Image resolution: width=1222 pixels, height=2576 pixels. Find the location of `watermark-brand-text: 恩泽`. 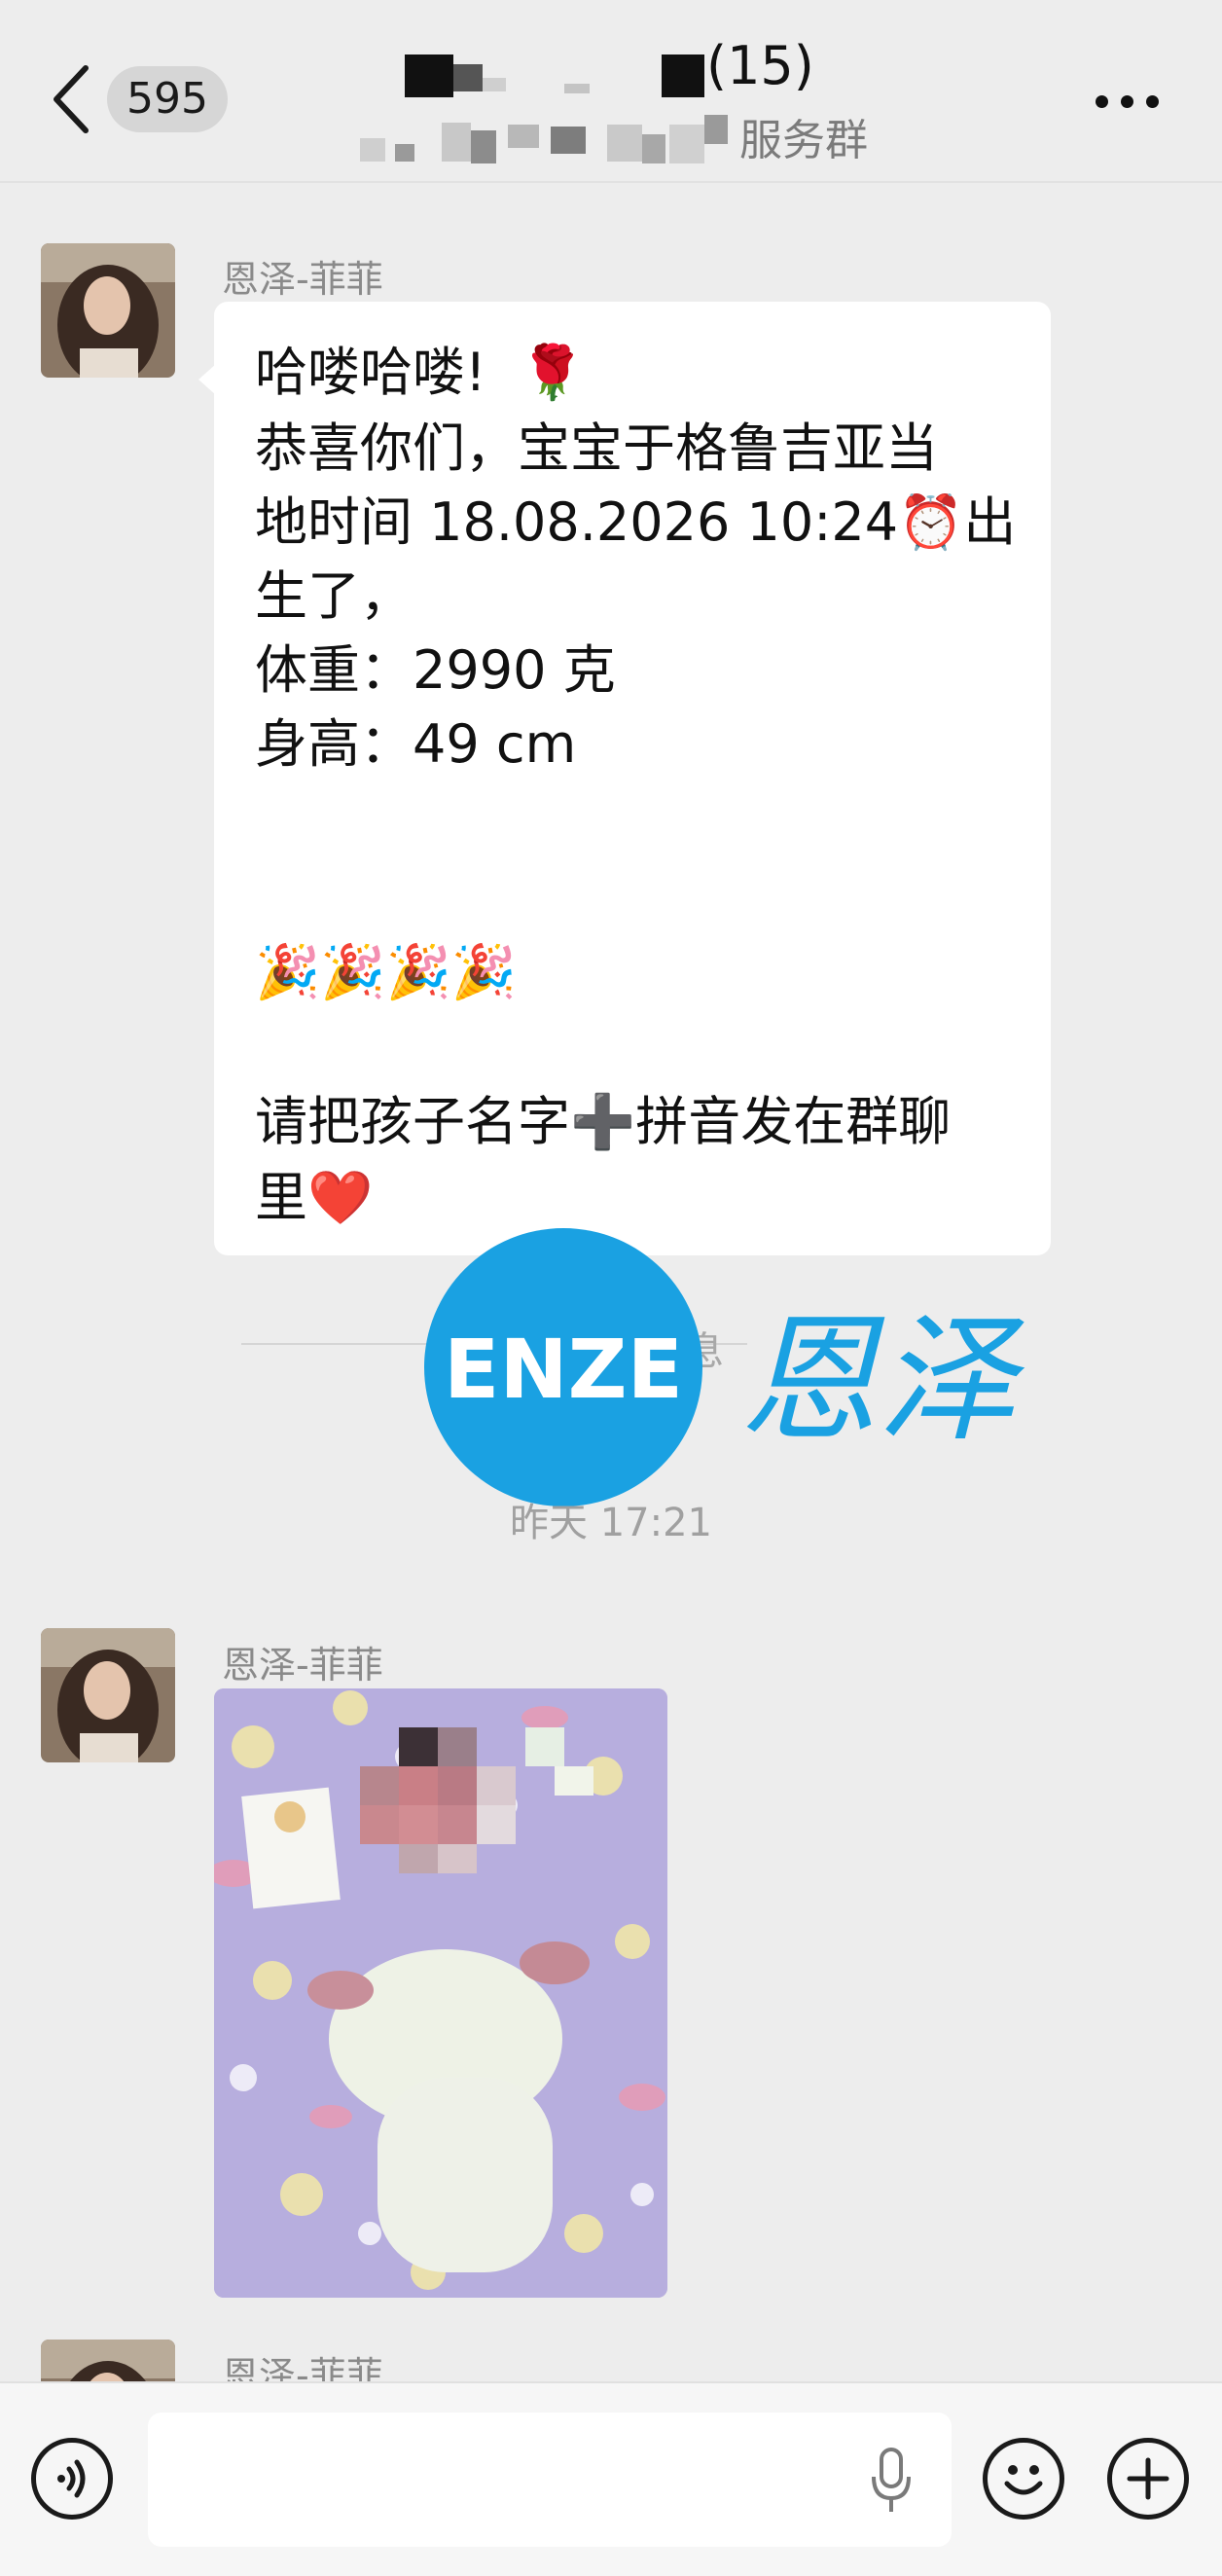

watermark-brand-text: 恩泽 is located at coordinates (877, 1380).